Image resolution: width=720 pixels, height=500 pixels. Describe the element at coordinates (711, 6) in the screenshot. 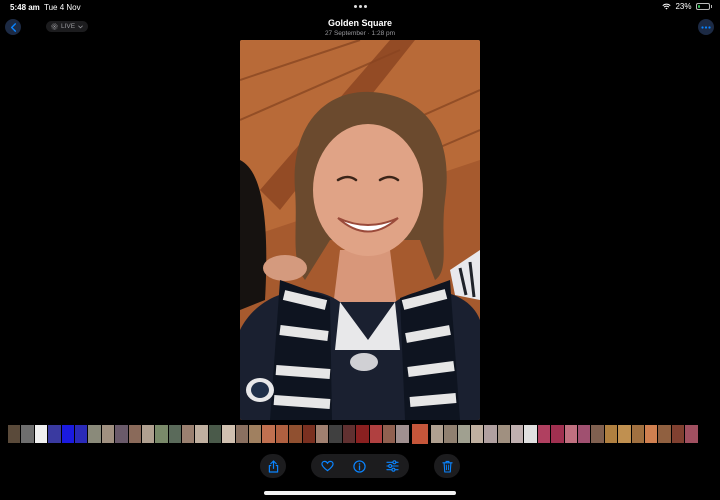

I see `battery-cap` at that location.